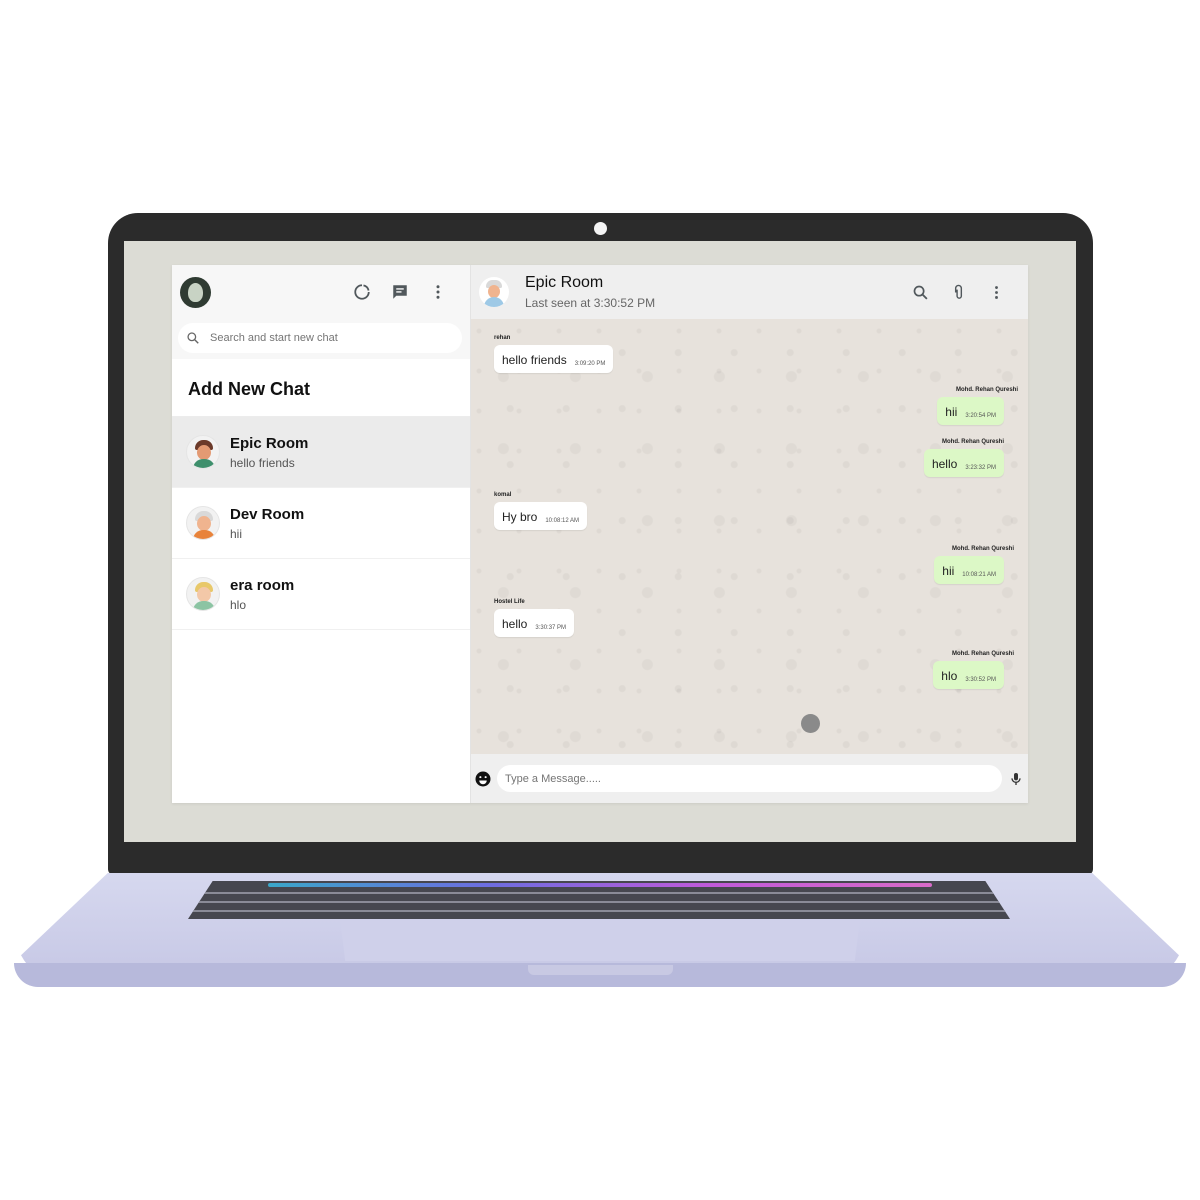 This screenshot has height=1200, width=1200. I want to click on message-outgoing: Mohd. Rehan Qureshi hlo 3:30:52 PM, so click(973, 670).